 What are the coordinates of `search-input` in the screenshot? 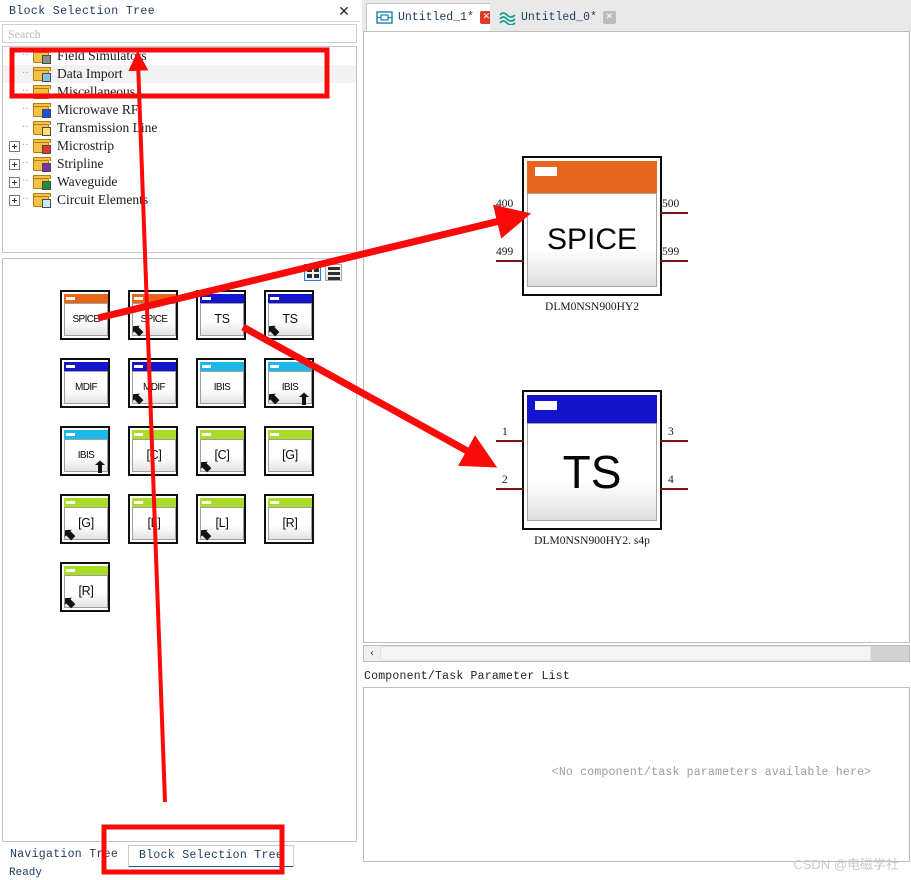 It's located at (179, 34).